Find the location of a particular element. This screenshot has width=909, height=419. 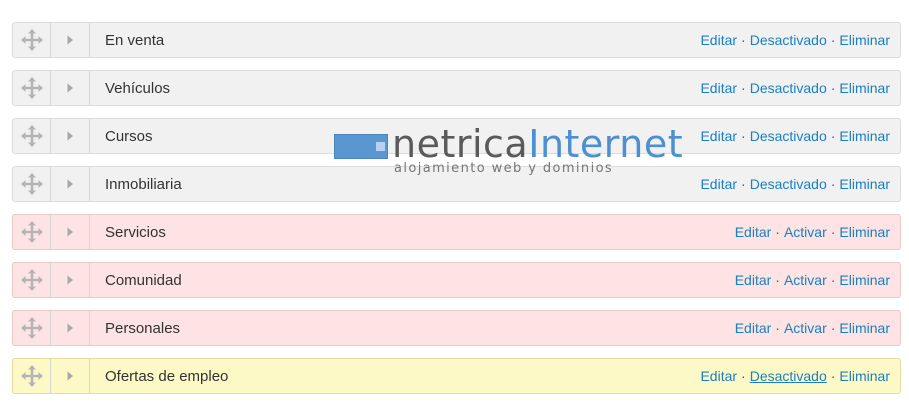

category-row-personales: Personales Editar · Activar · Eliminar is located at coordinates (456, 328).